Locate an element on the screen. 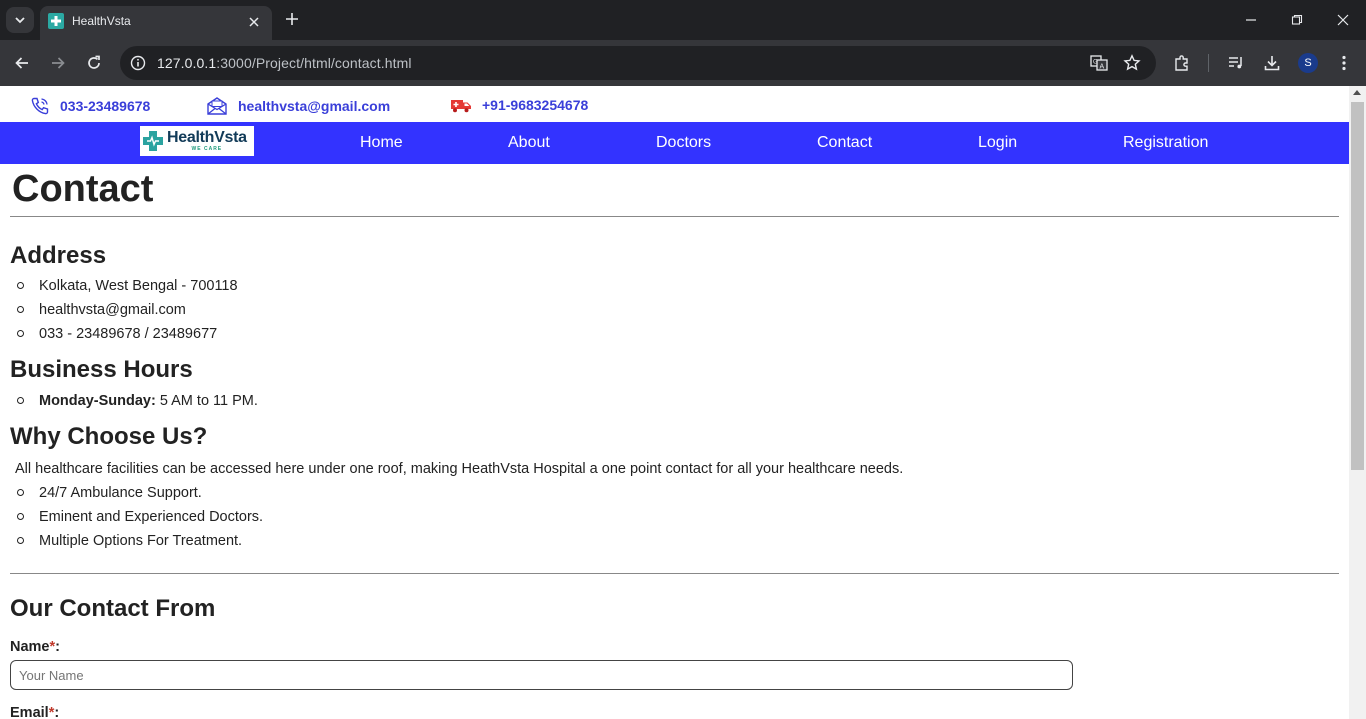  info-phone: 033-23489678 is located at coordinates (90, 106).